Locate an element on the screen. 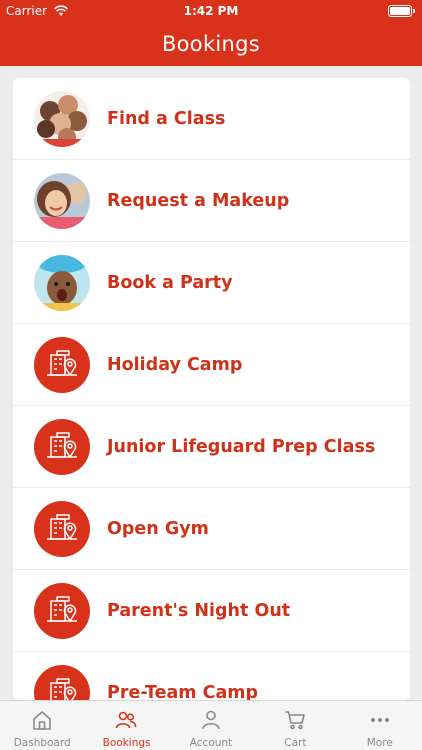 The height and width of the screenshot is (750, 422). tab-bar: Dashboard Bookings Account Cart More is located at coordinates (211, 725).